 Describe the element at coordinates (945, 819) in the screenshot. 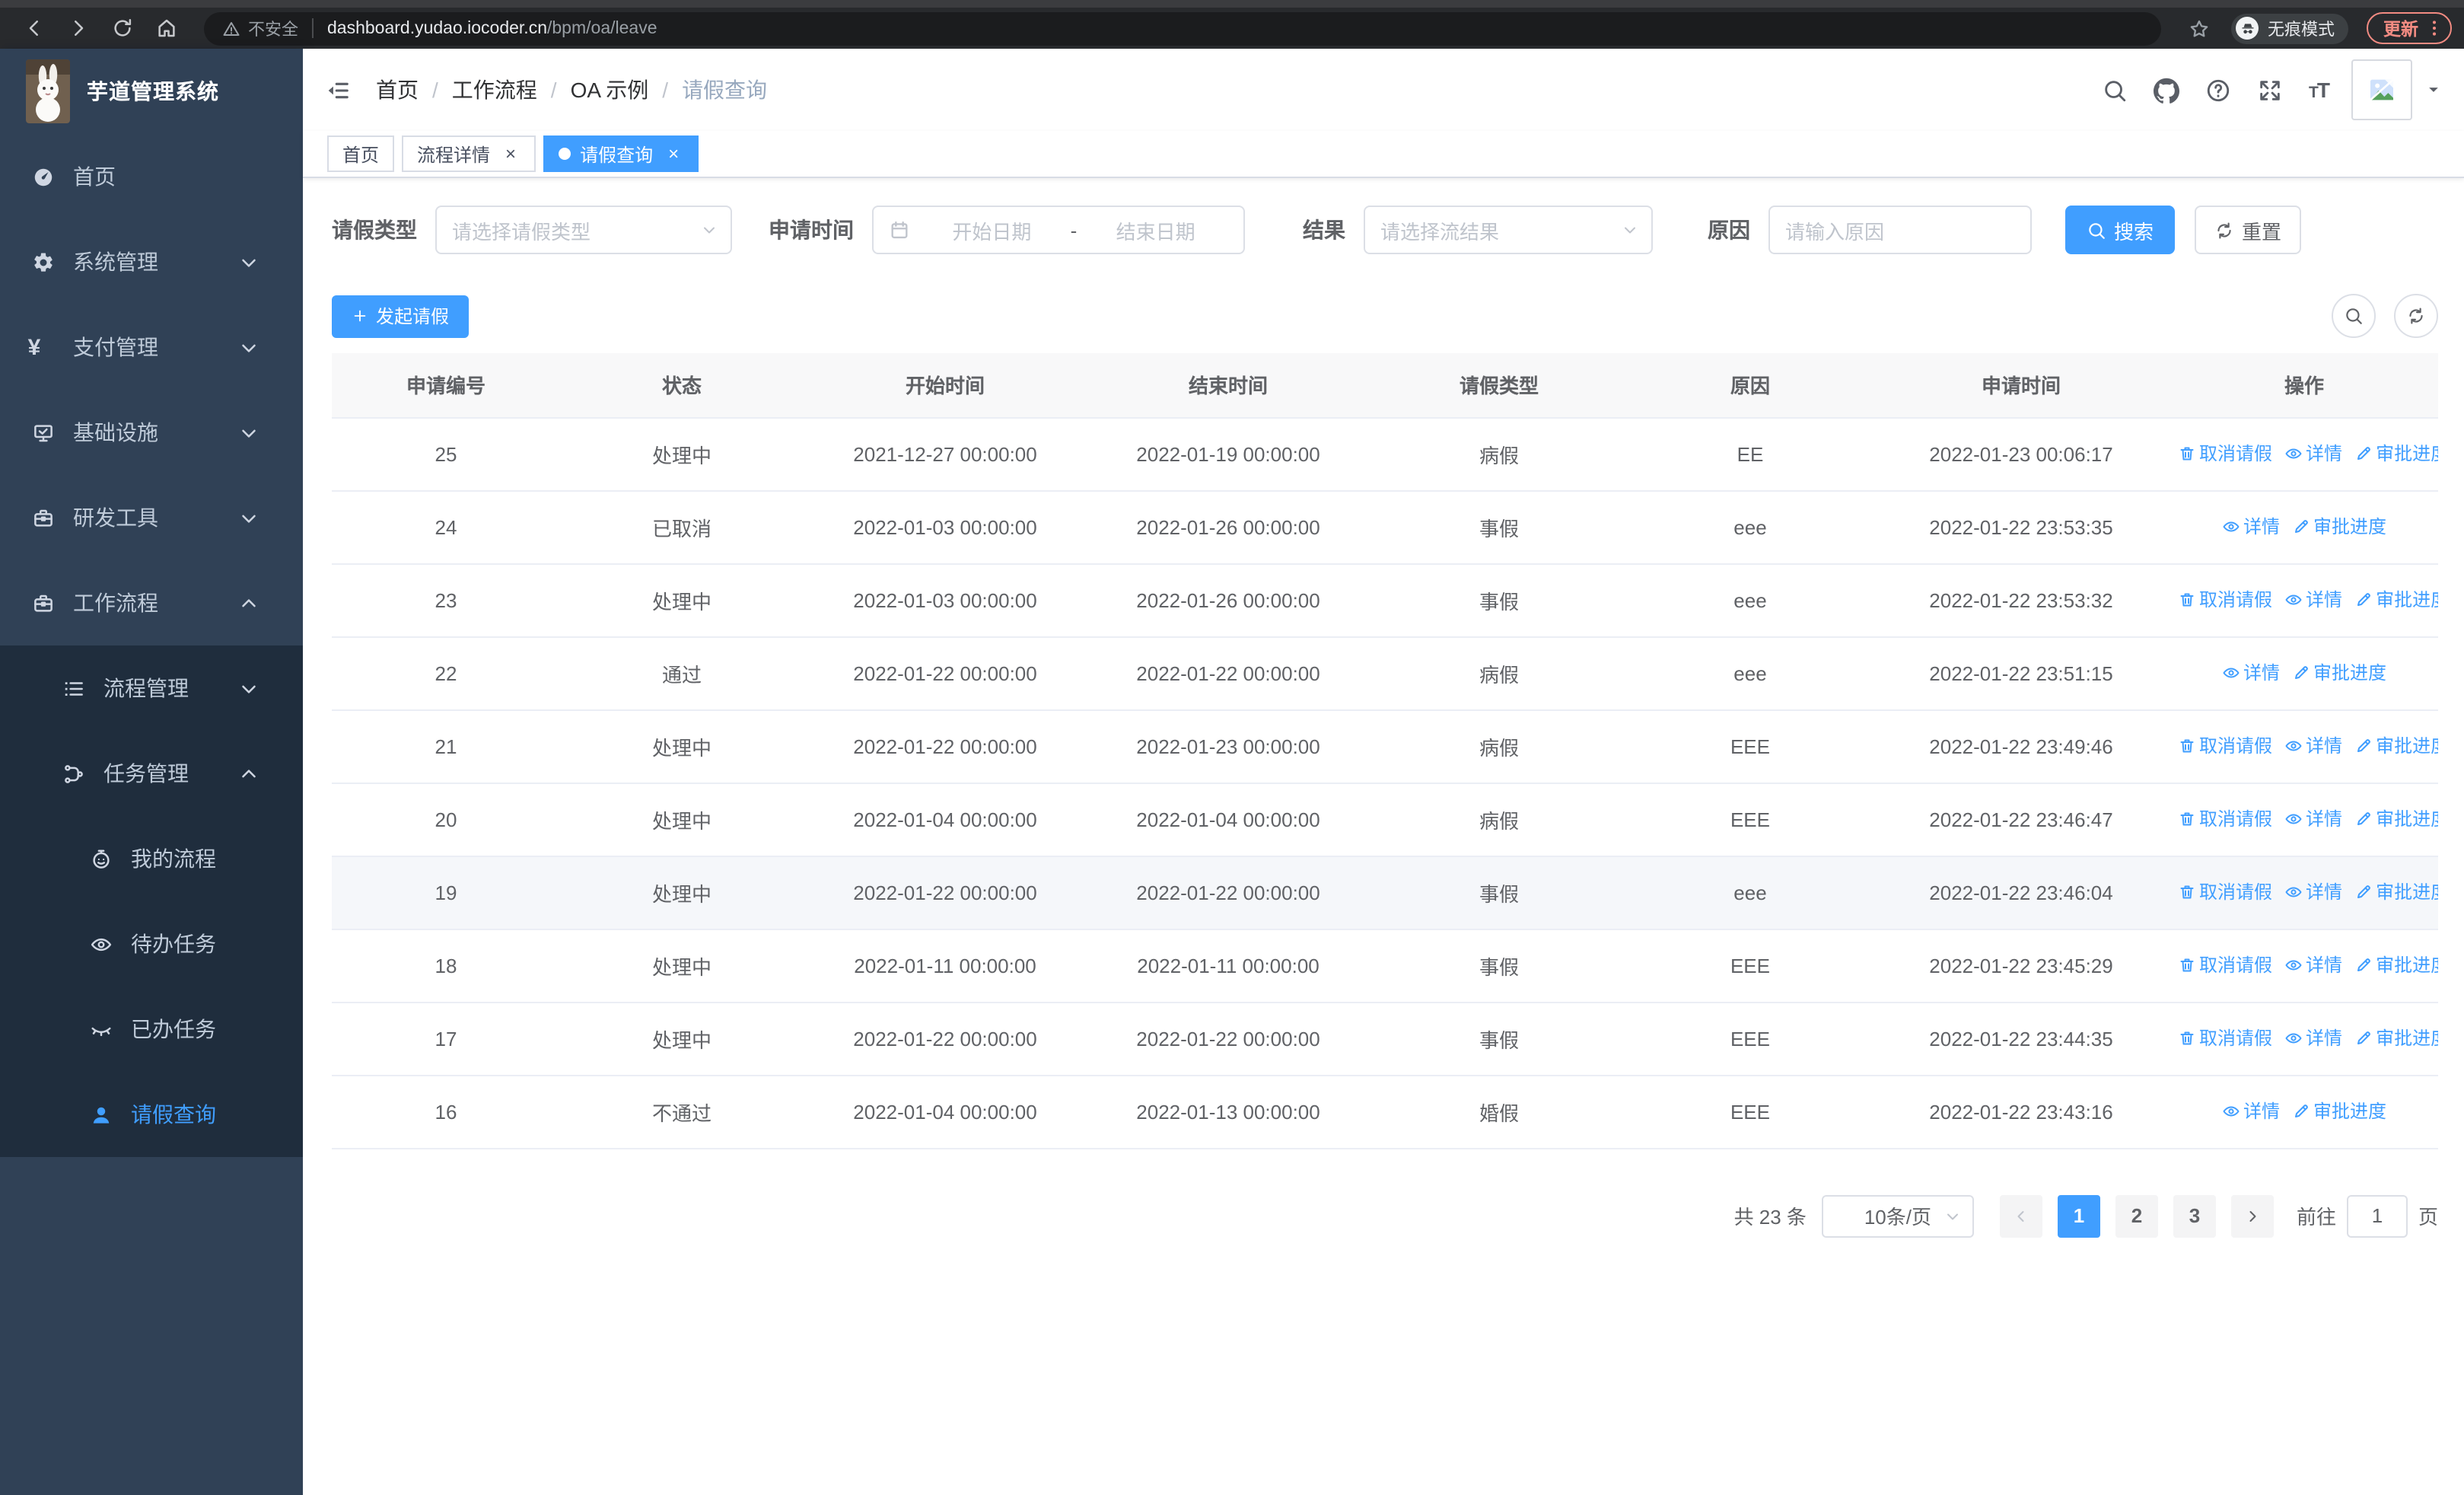

I see `cell-start-time: 2022-01-04 00:00:00` at that location.